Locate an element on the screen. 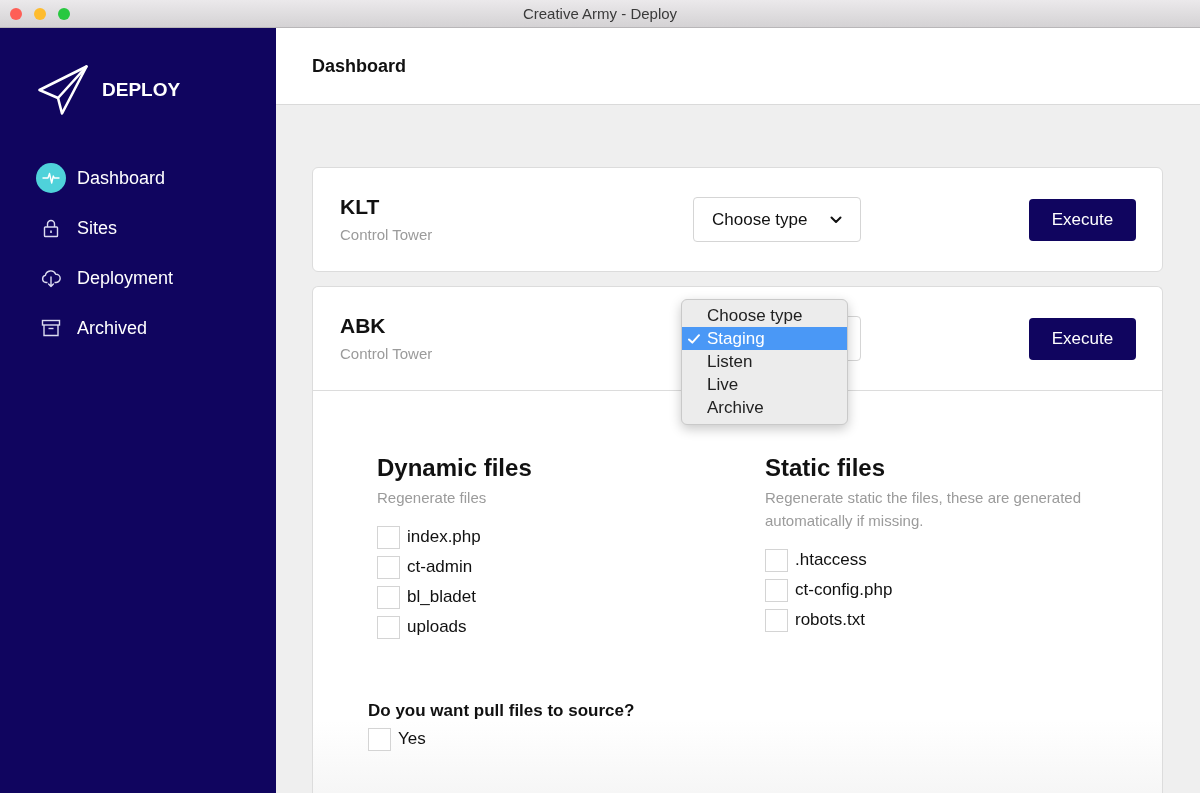  dropdown-option: Listen is located at coordinates (764, 361).